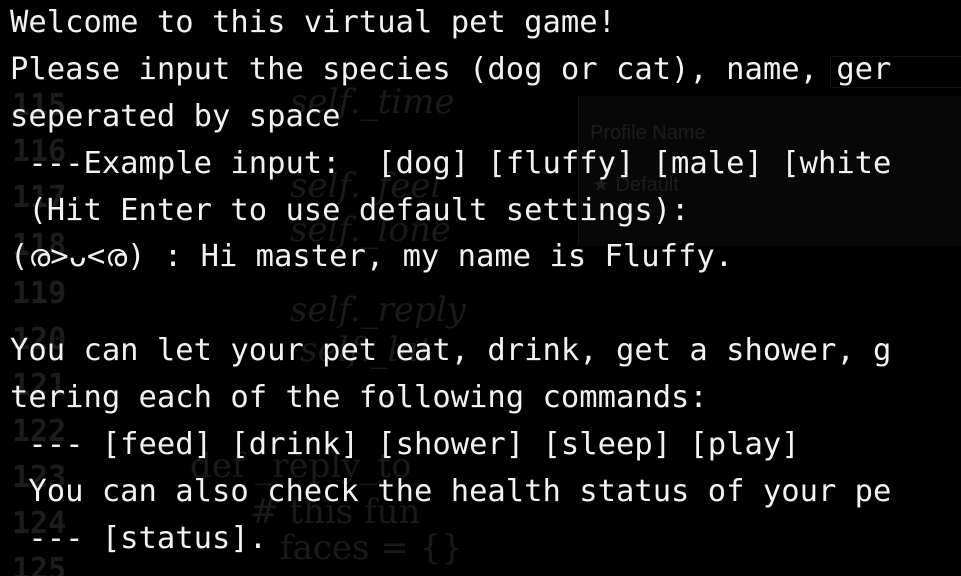 This screenshot has height=576, width=961. What do you see at coordinates (313, 22) in the screenshot?
I see `output-line-welcome: Welcome to this virtual pet game!` at bounding box center [313, 22].